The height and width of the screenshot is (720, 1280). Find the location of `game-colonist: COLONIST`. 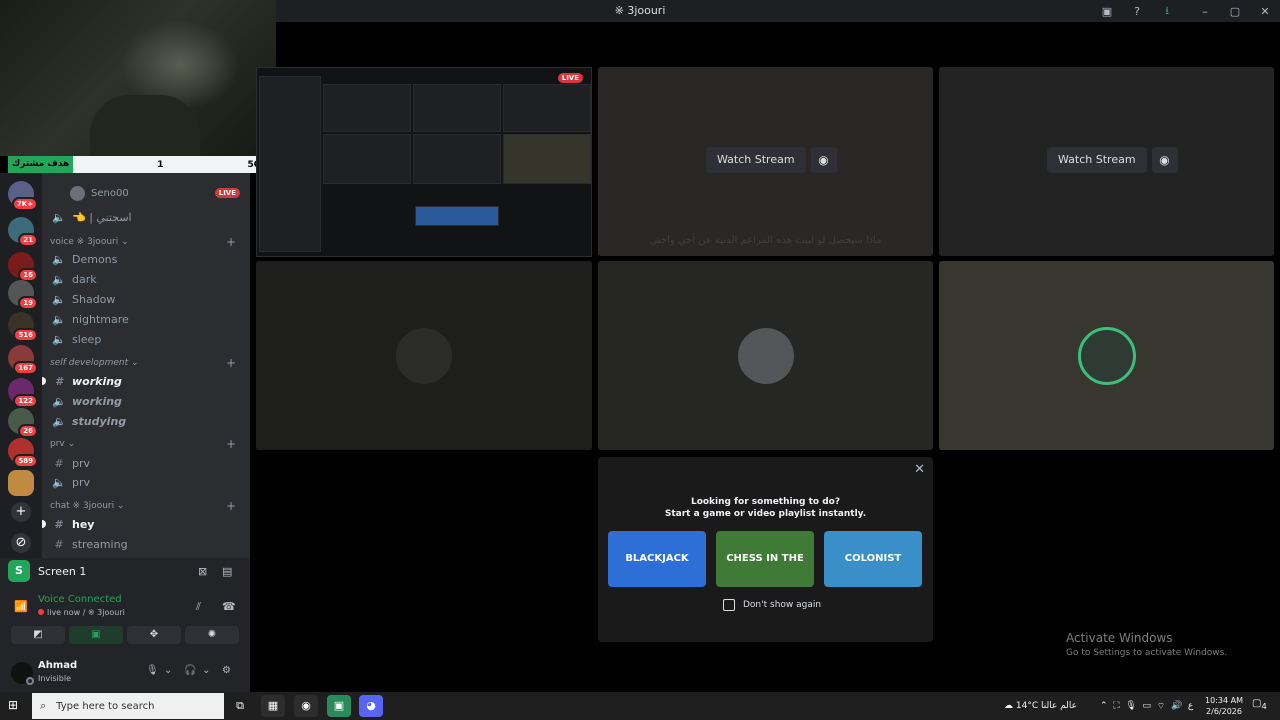

game-colonist: COLONIST is located at coordinates (873, 559).